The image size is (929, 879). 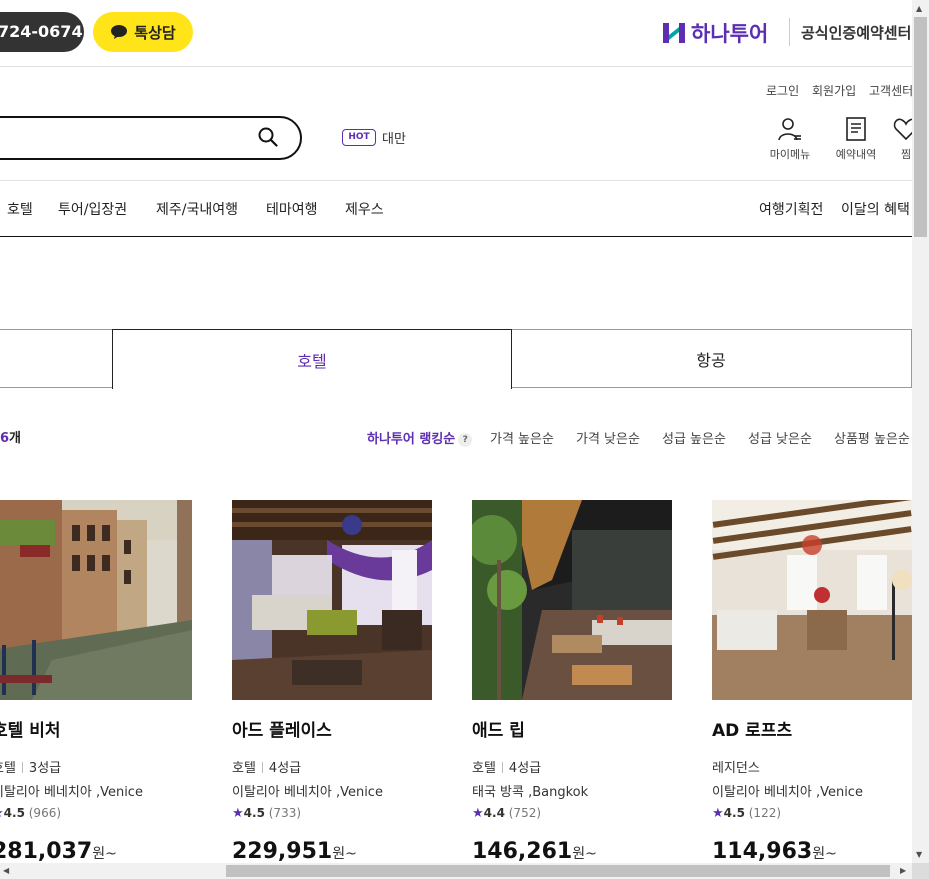 I want to click on top-divider, so click(x=456, y=66).